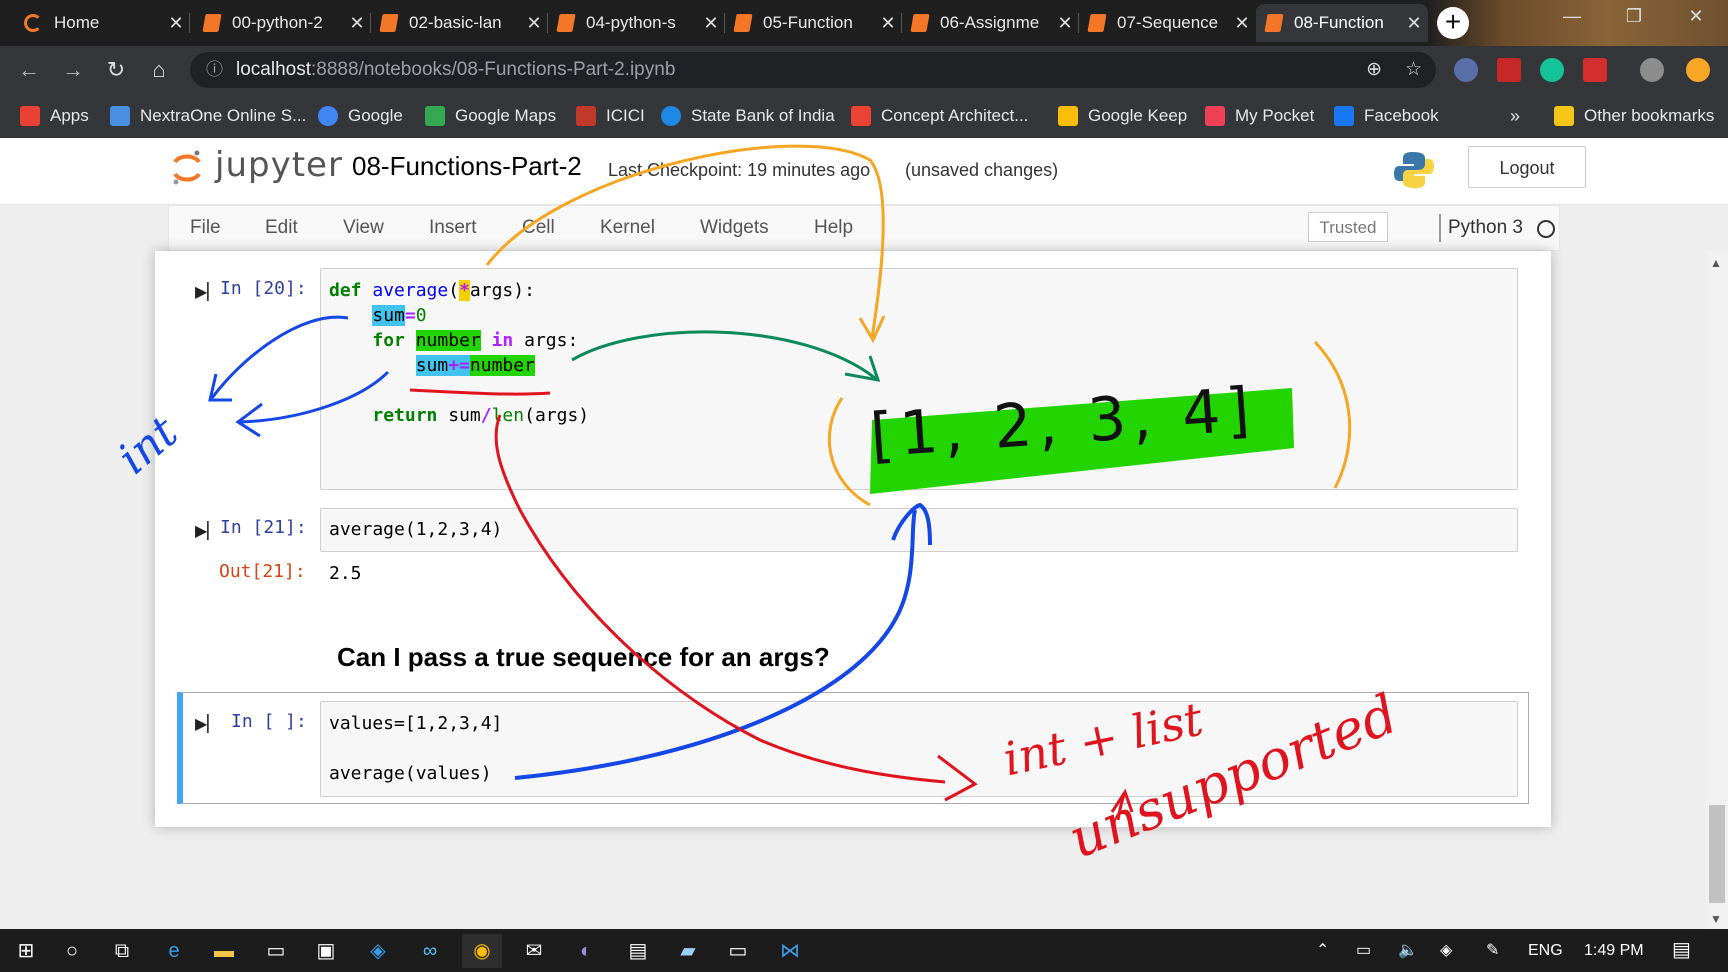  I want to click on orange-paren-left, so click(849, 452).